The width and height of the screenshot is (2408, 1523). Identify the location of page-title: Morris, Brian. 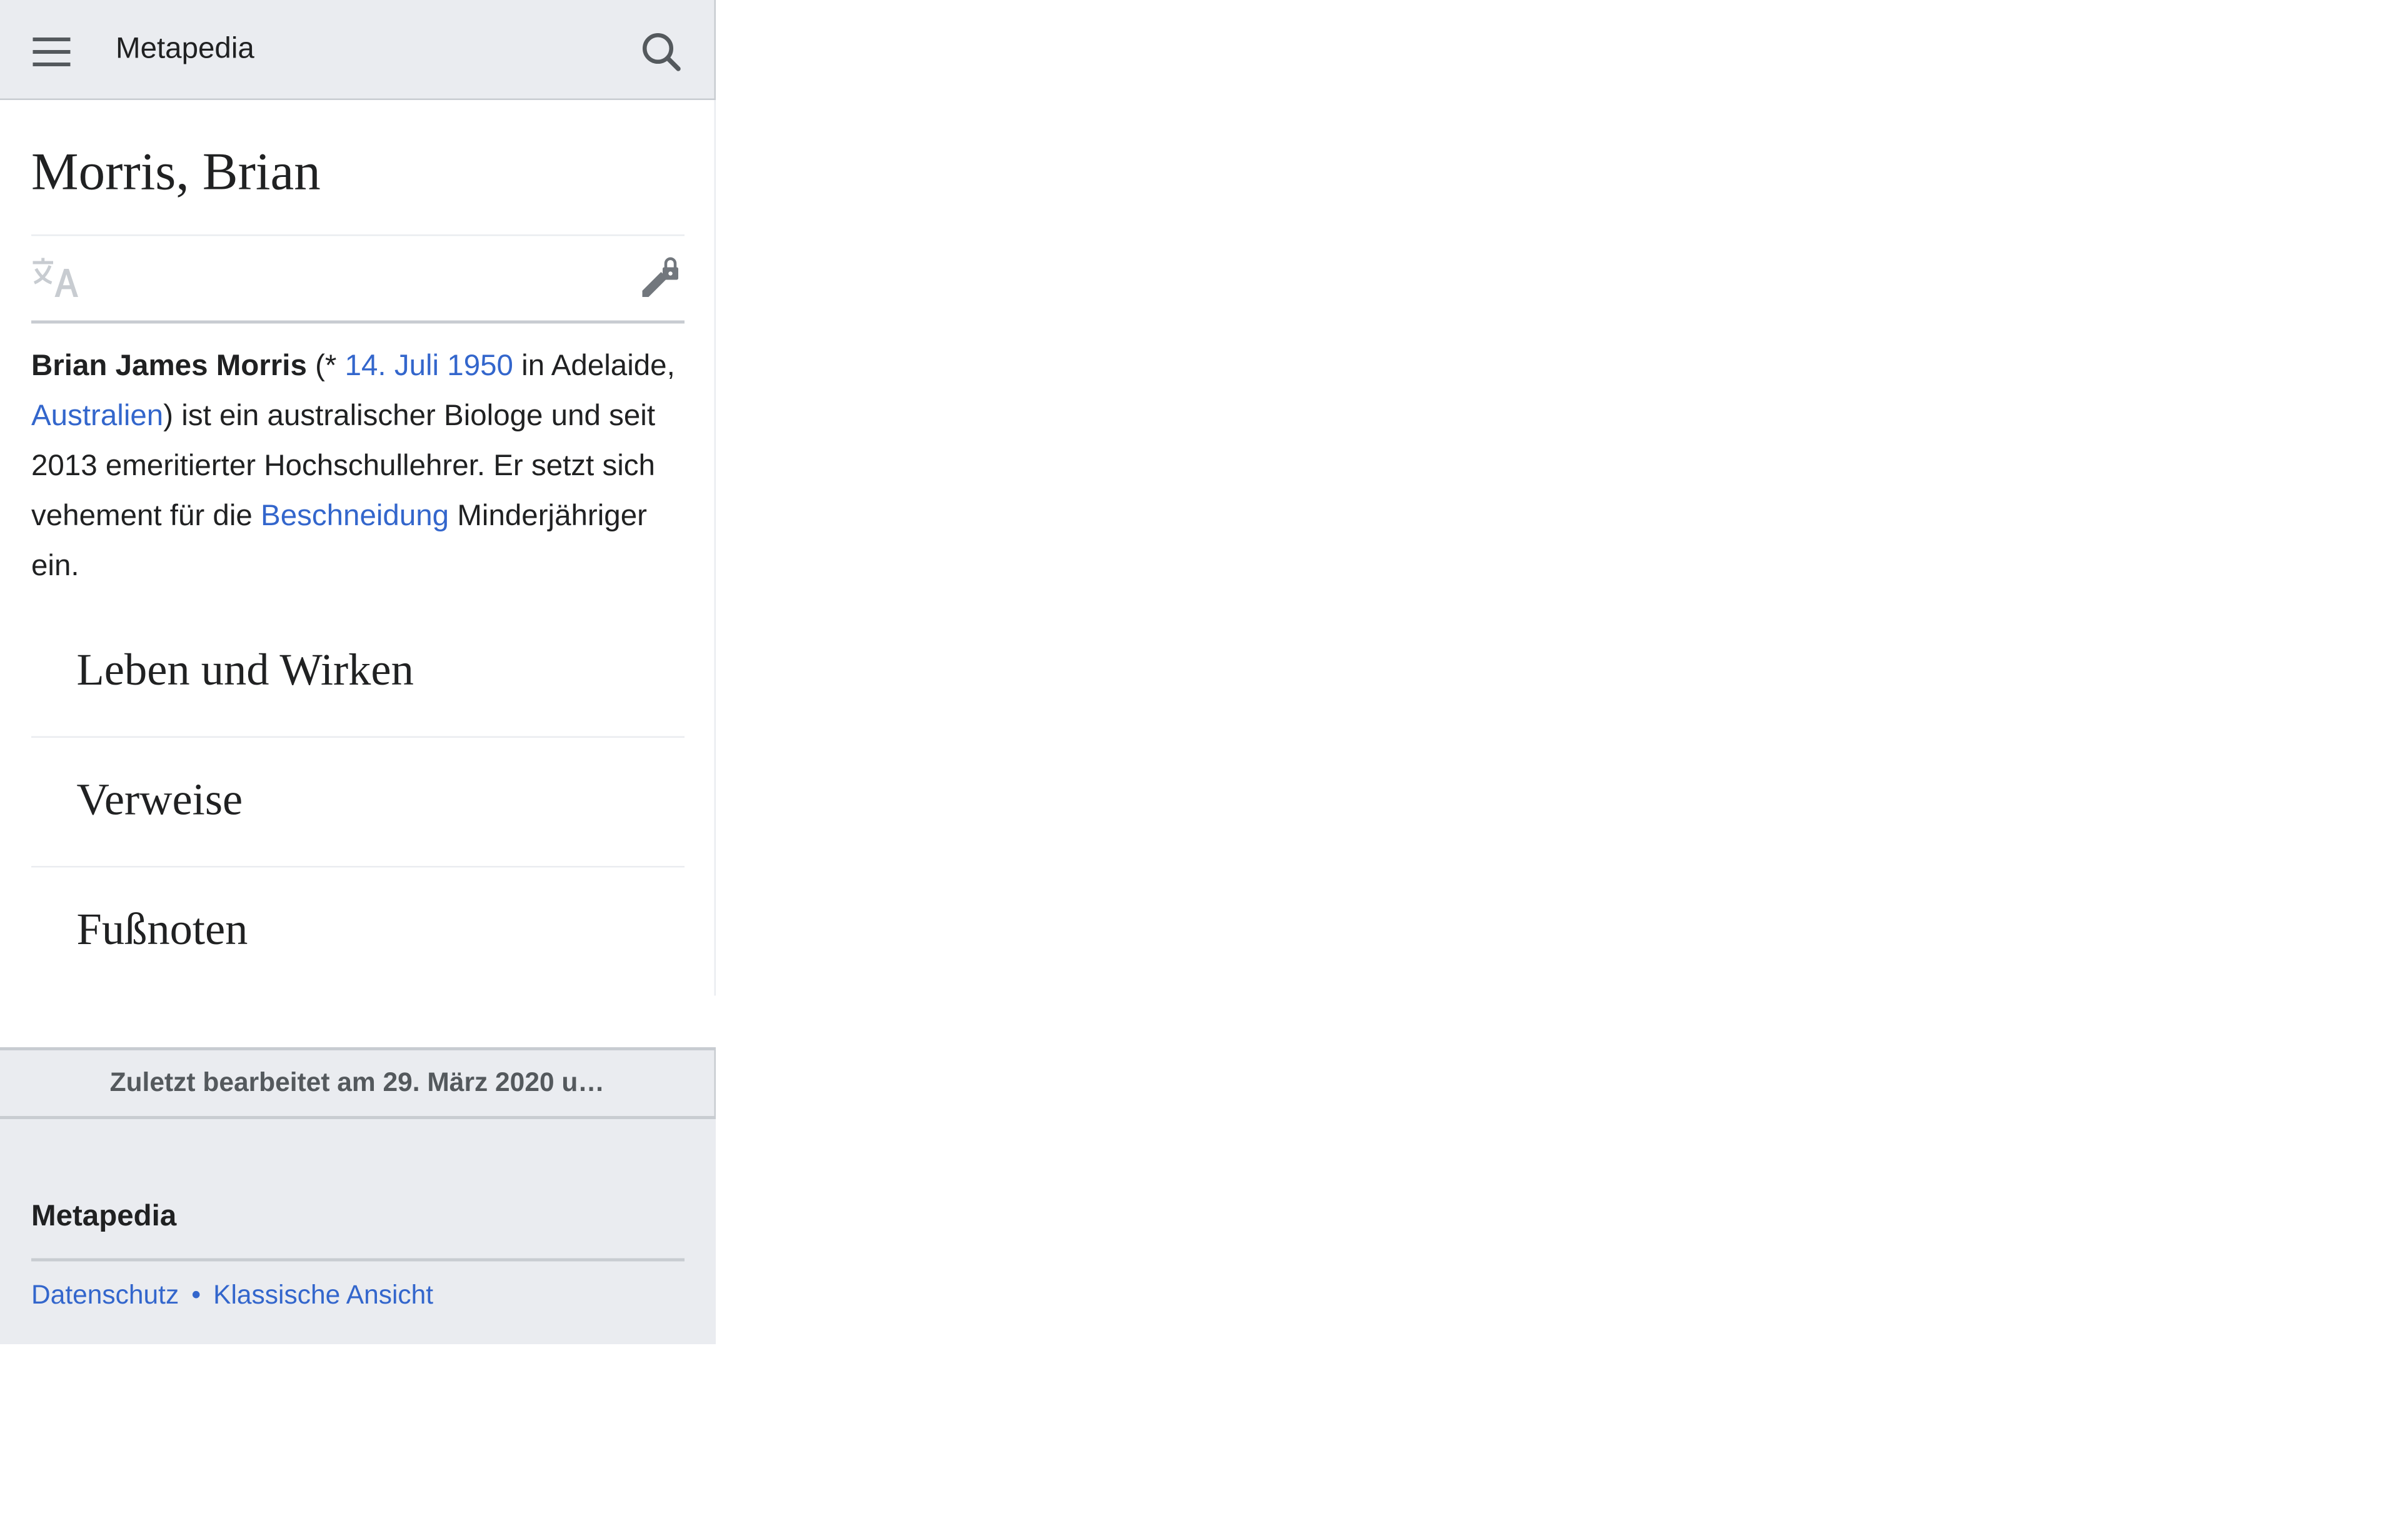
(358, 168).